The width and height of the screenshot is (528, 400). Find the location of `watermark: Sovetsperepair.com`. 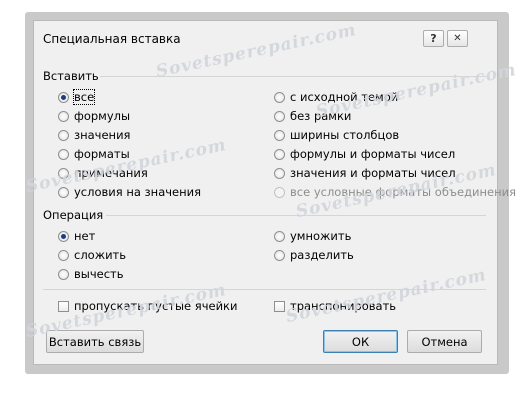

watermark: Sovetsperepair.com is located at coordinates (386, 296).